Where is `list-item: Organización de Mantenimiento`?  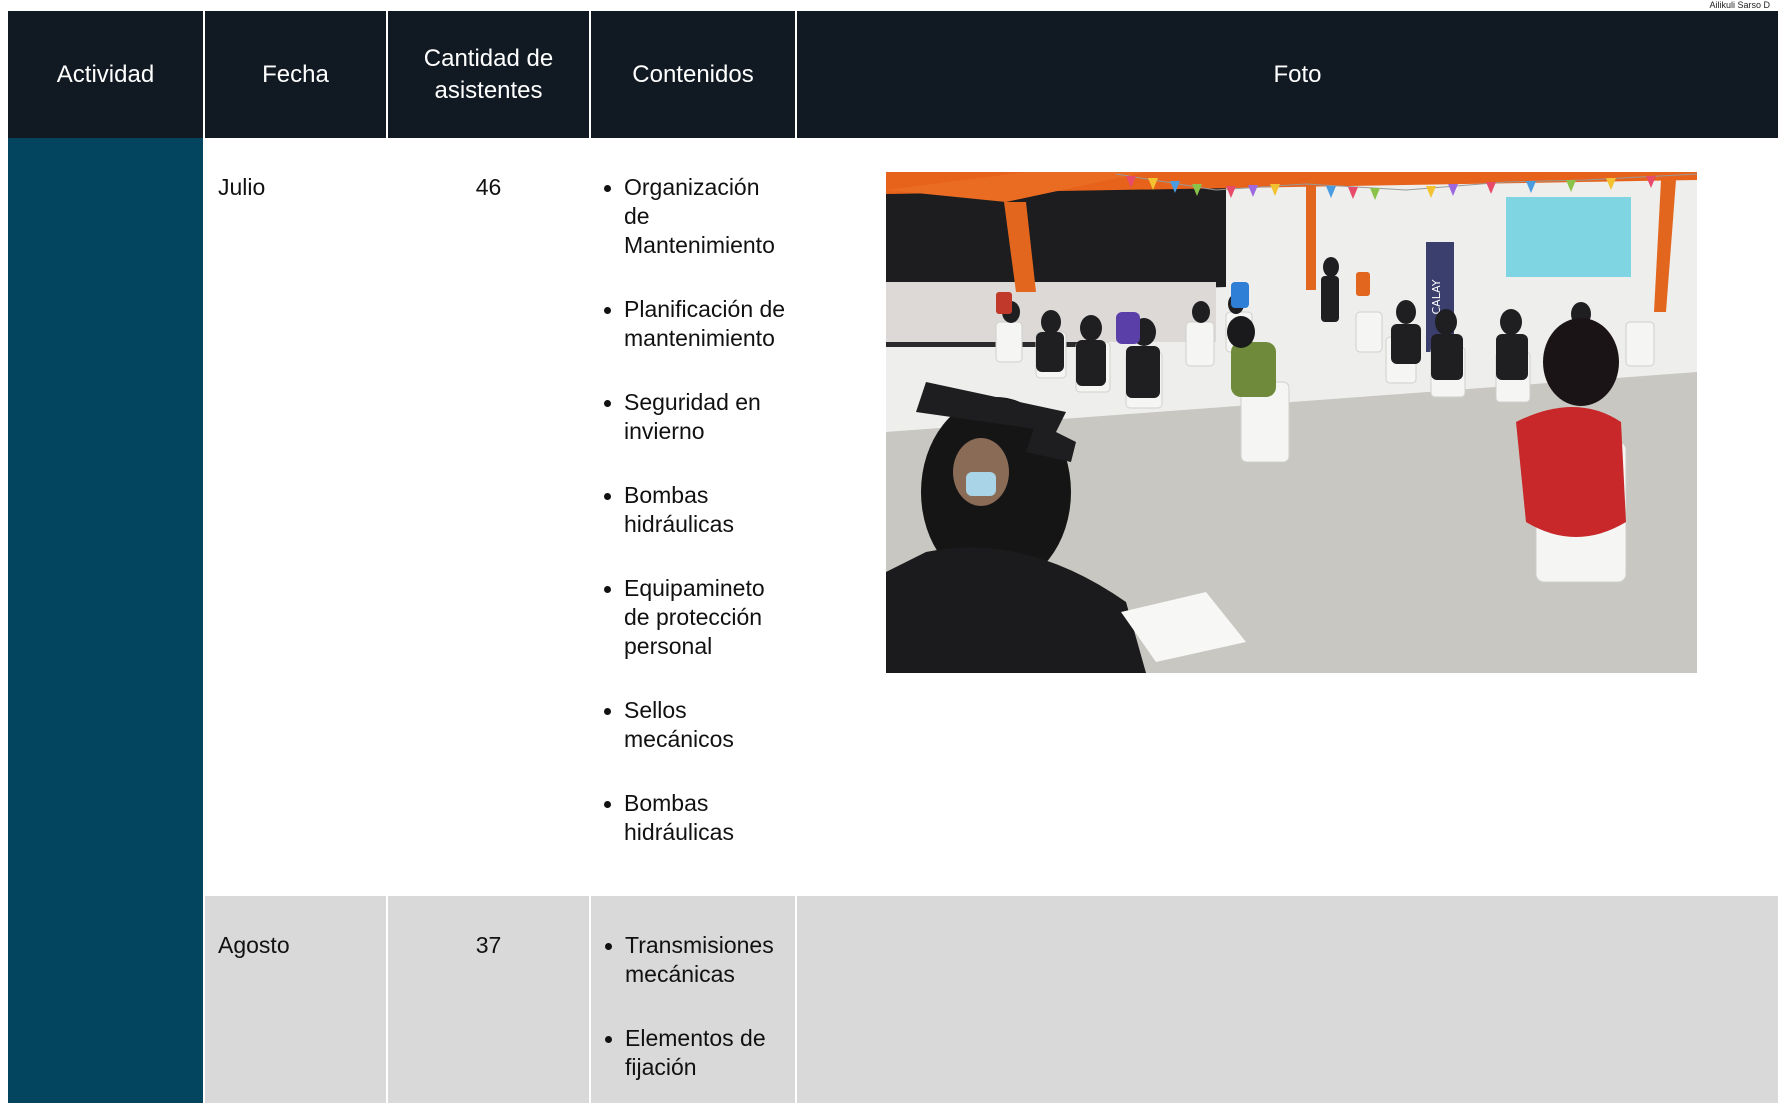
list-item: Organización de Mantenimiento is located at coordinates (697, 216).